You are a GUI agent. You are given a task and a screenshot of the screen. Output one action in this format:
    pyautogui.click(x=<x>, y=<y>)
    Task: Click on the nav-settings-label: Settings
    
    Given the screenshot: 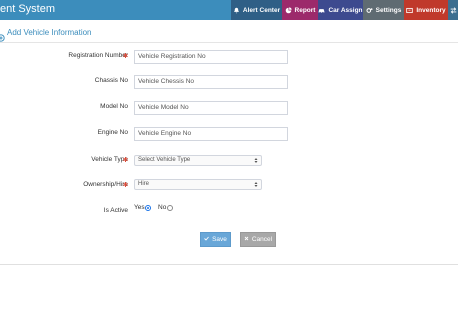 What is the action you would take?
    pyautogui.click(x=388, y=10)
    